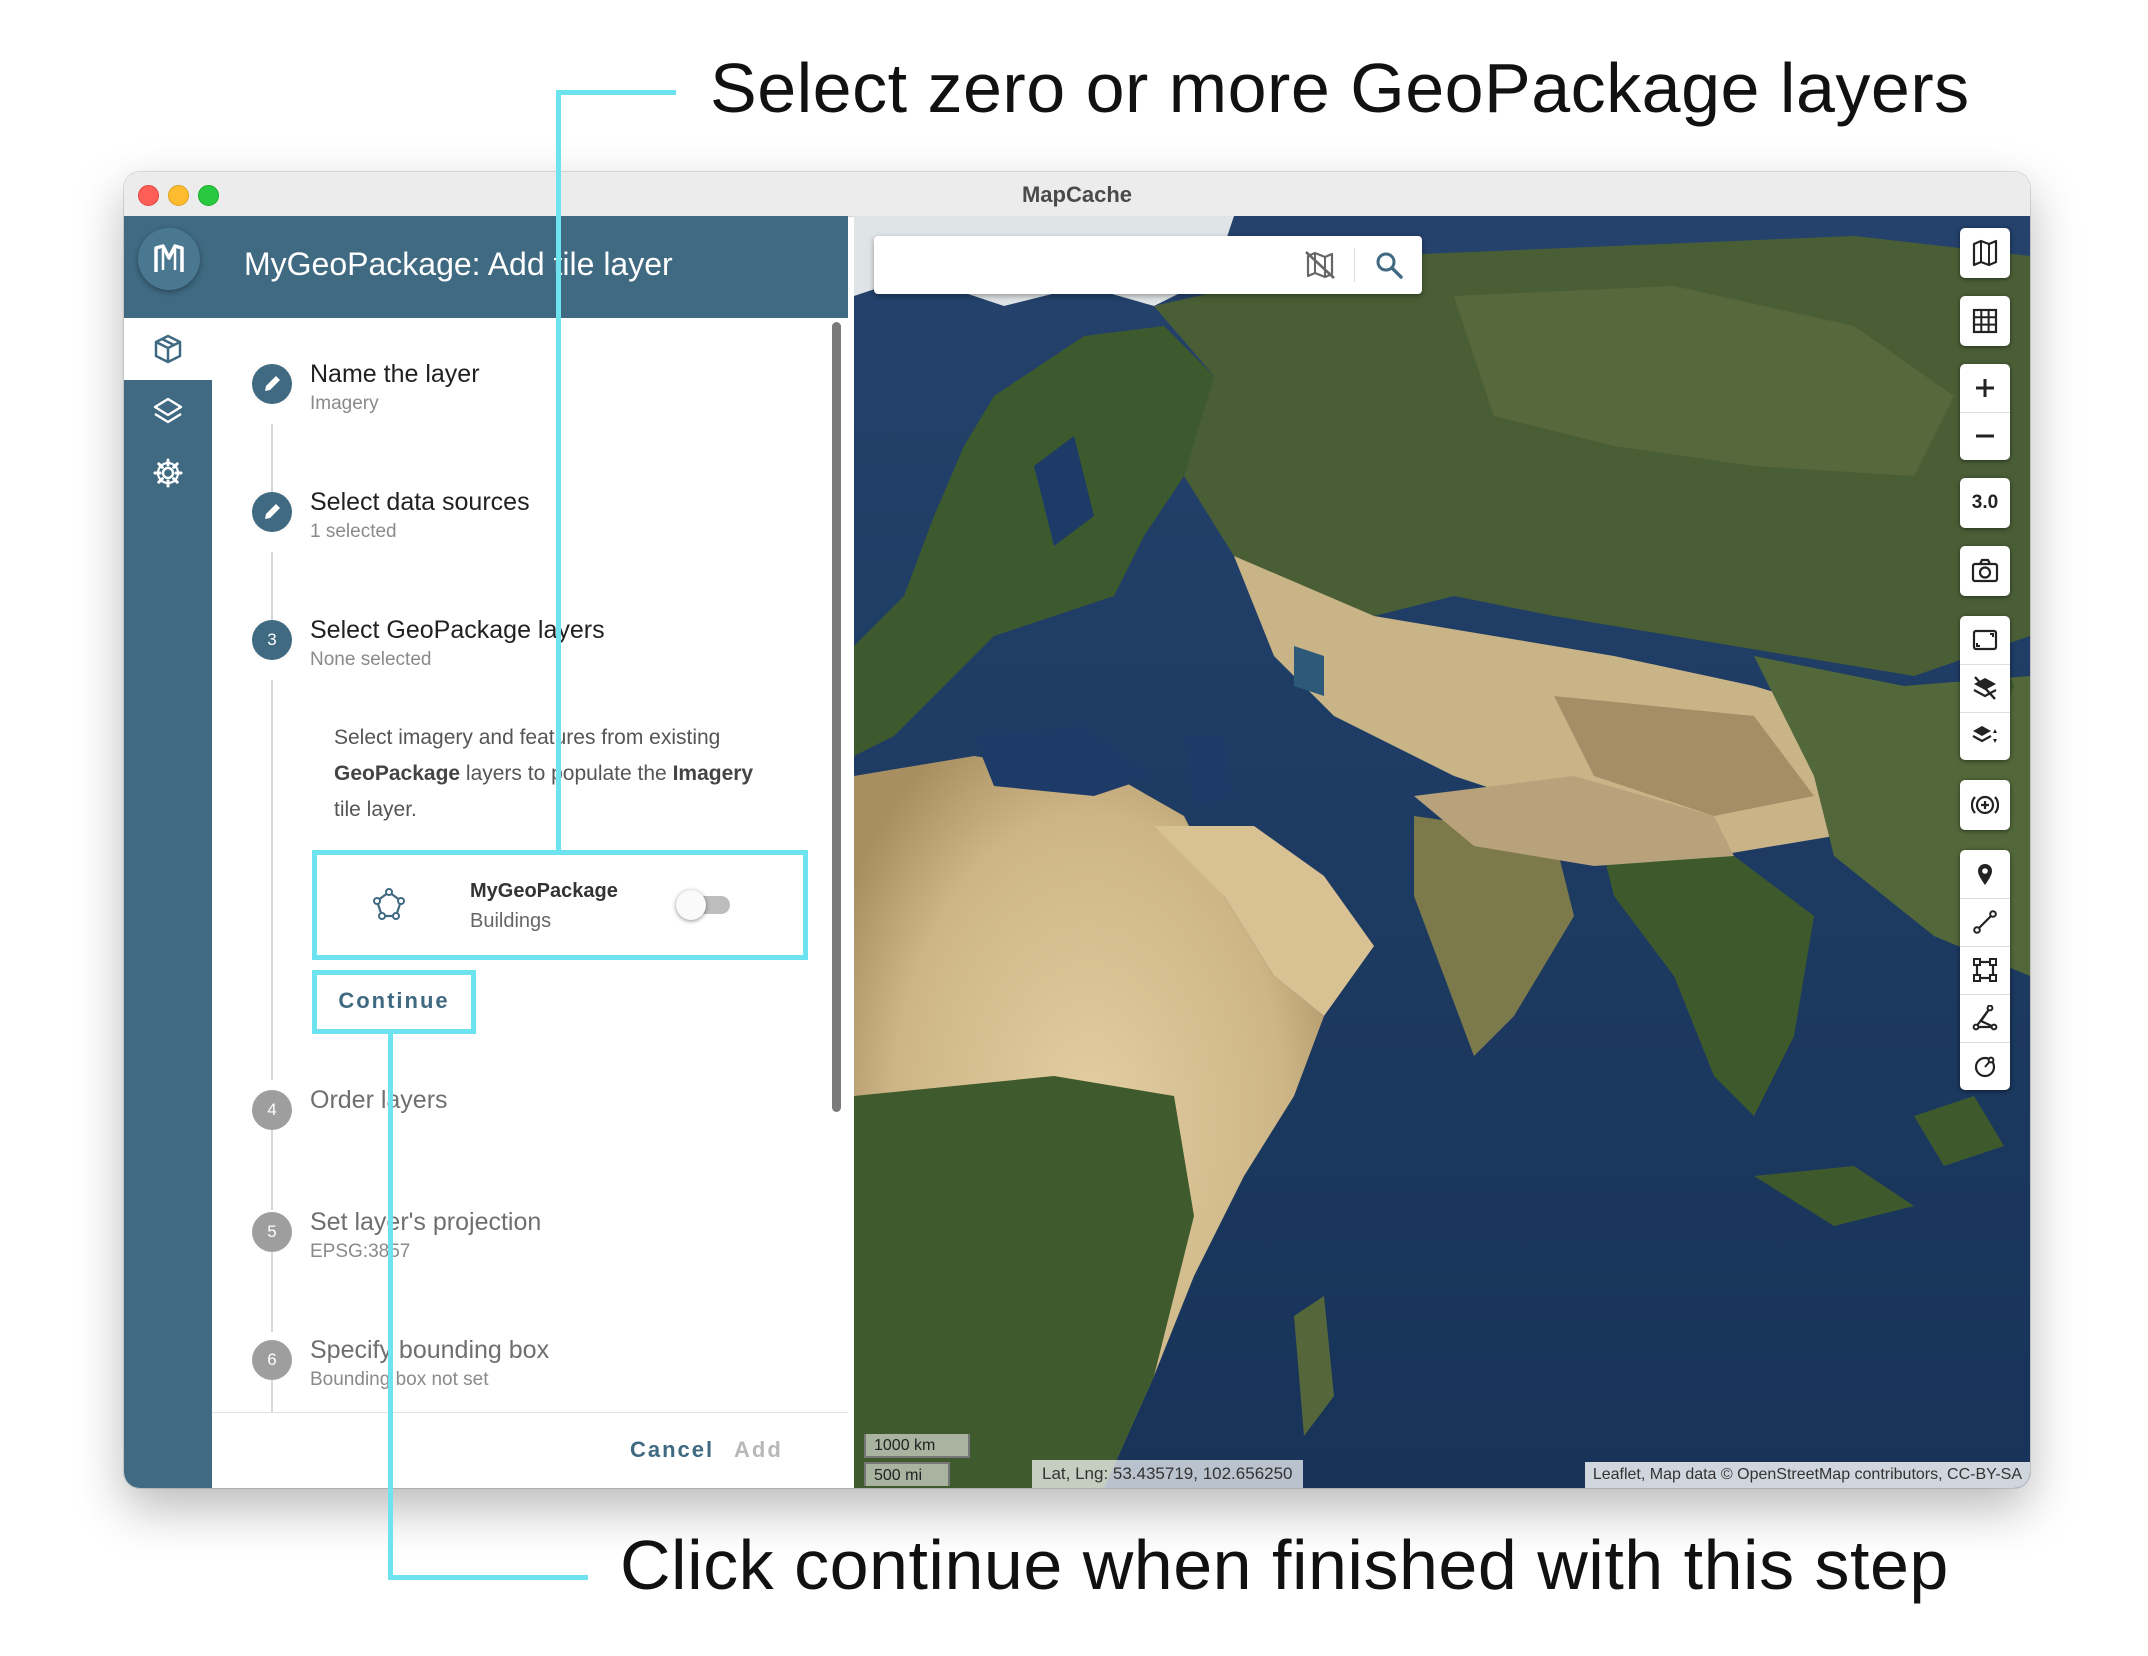 This screenshot has width=2148, height=1656. What do you see at coordinates (907, 1474) in the screenshot?
I see `scale-bar-mi: 500 mi` at bounding box center [907, 1474].